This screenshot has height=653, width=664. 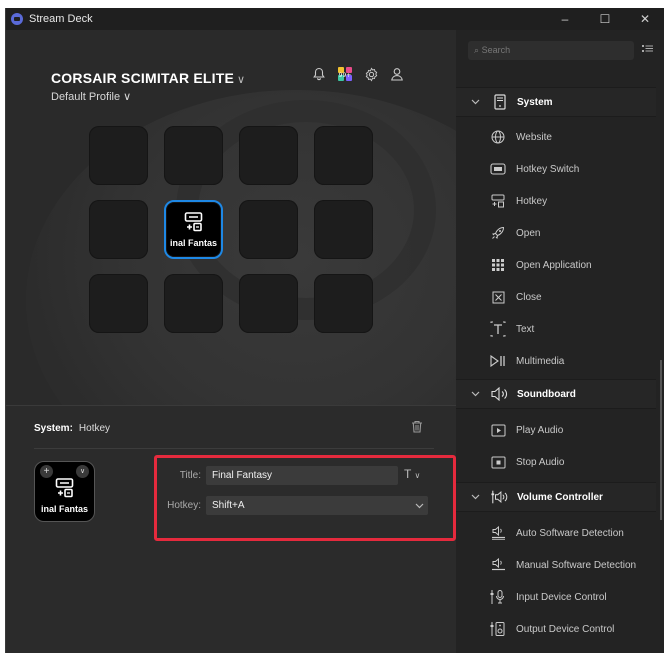 I want to click on action-hotkey: Hotkey, so click(x=556, y=201).